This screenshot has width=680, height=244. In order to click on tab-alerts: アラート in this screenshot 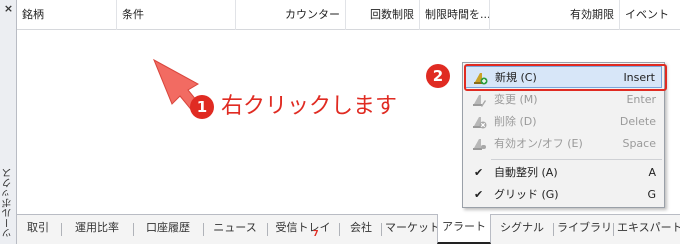, I will do `click(464, 229)`.